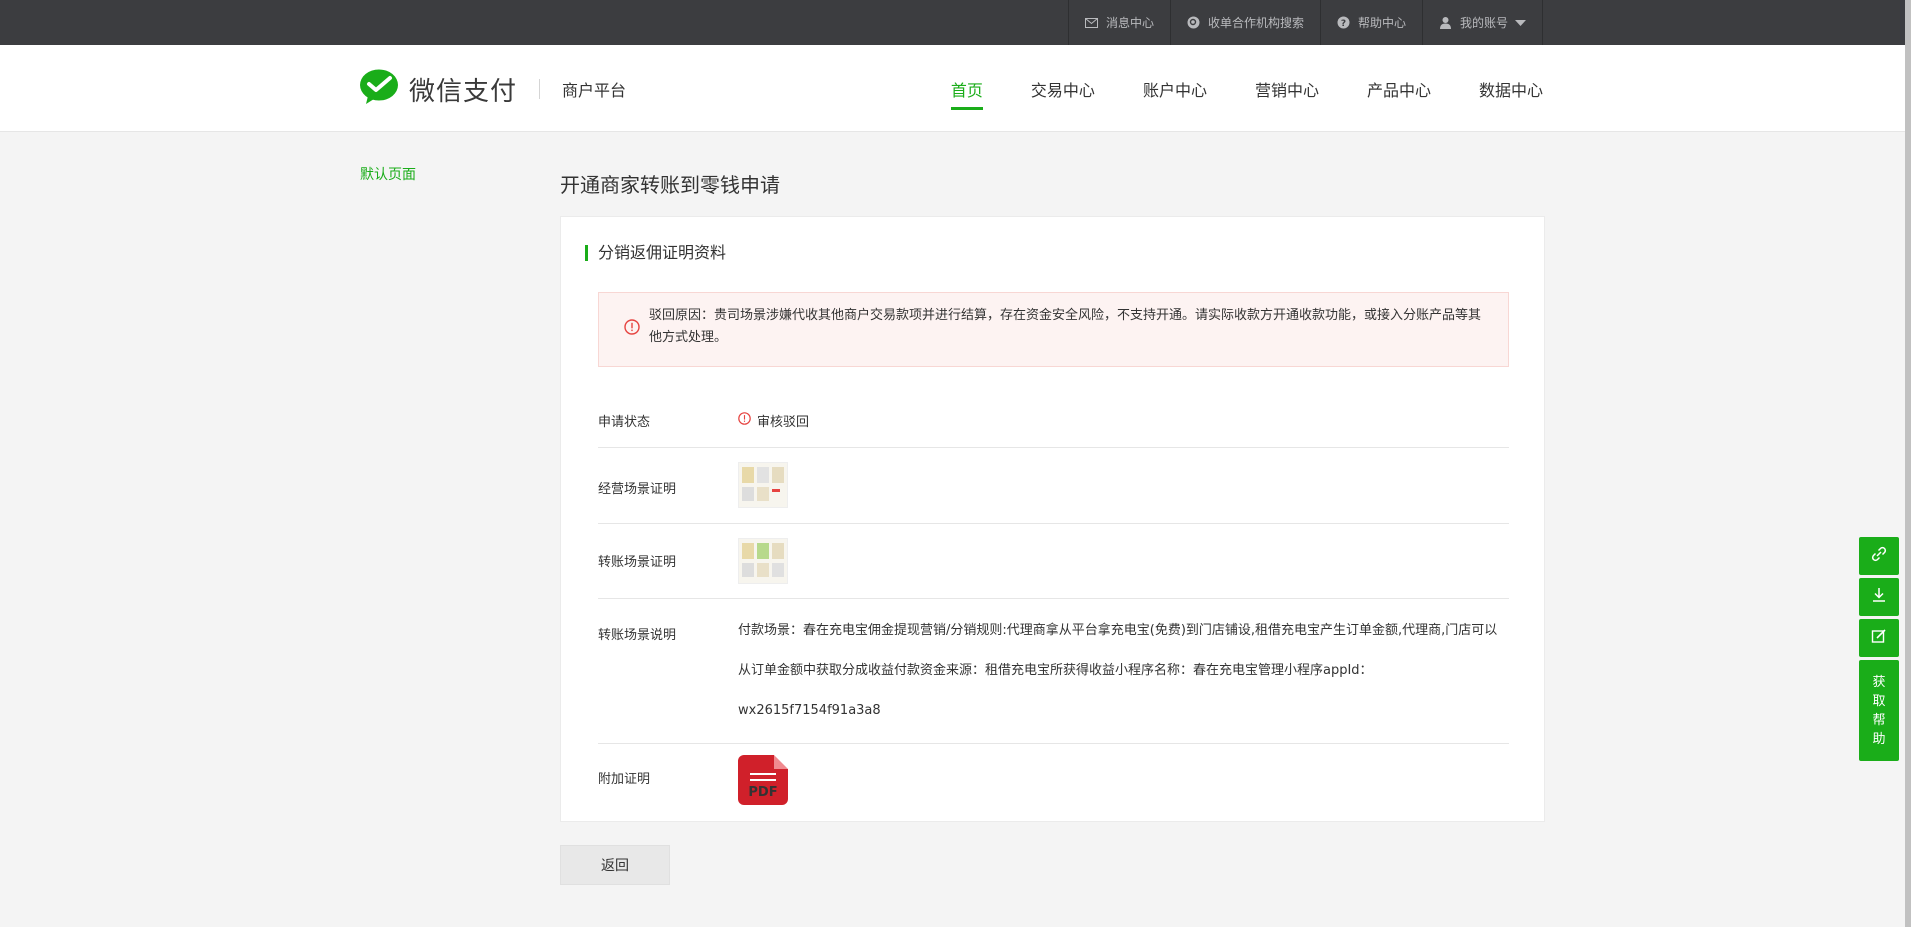 The image size is (1911, 927). Describe the element at coordinates (1879, 720) in the screenshot. I see `help-char-3: 帮` at that location.